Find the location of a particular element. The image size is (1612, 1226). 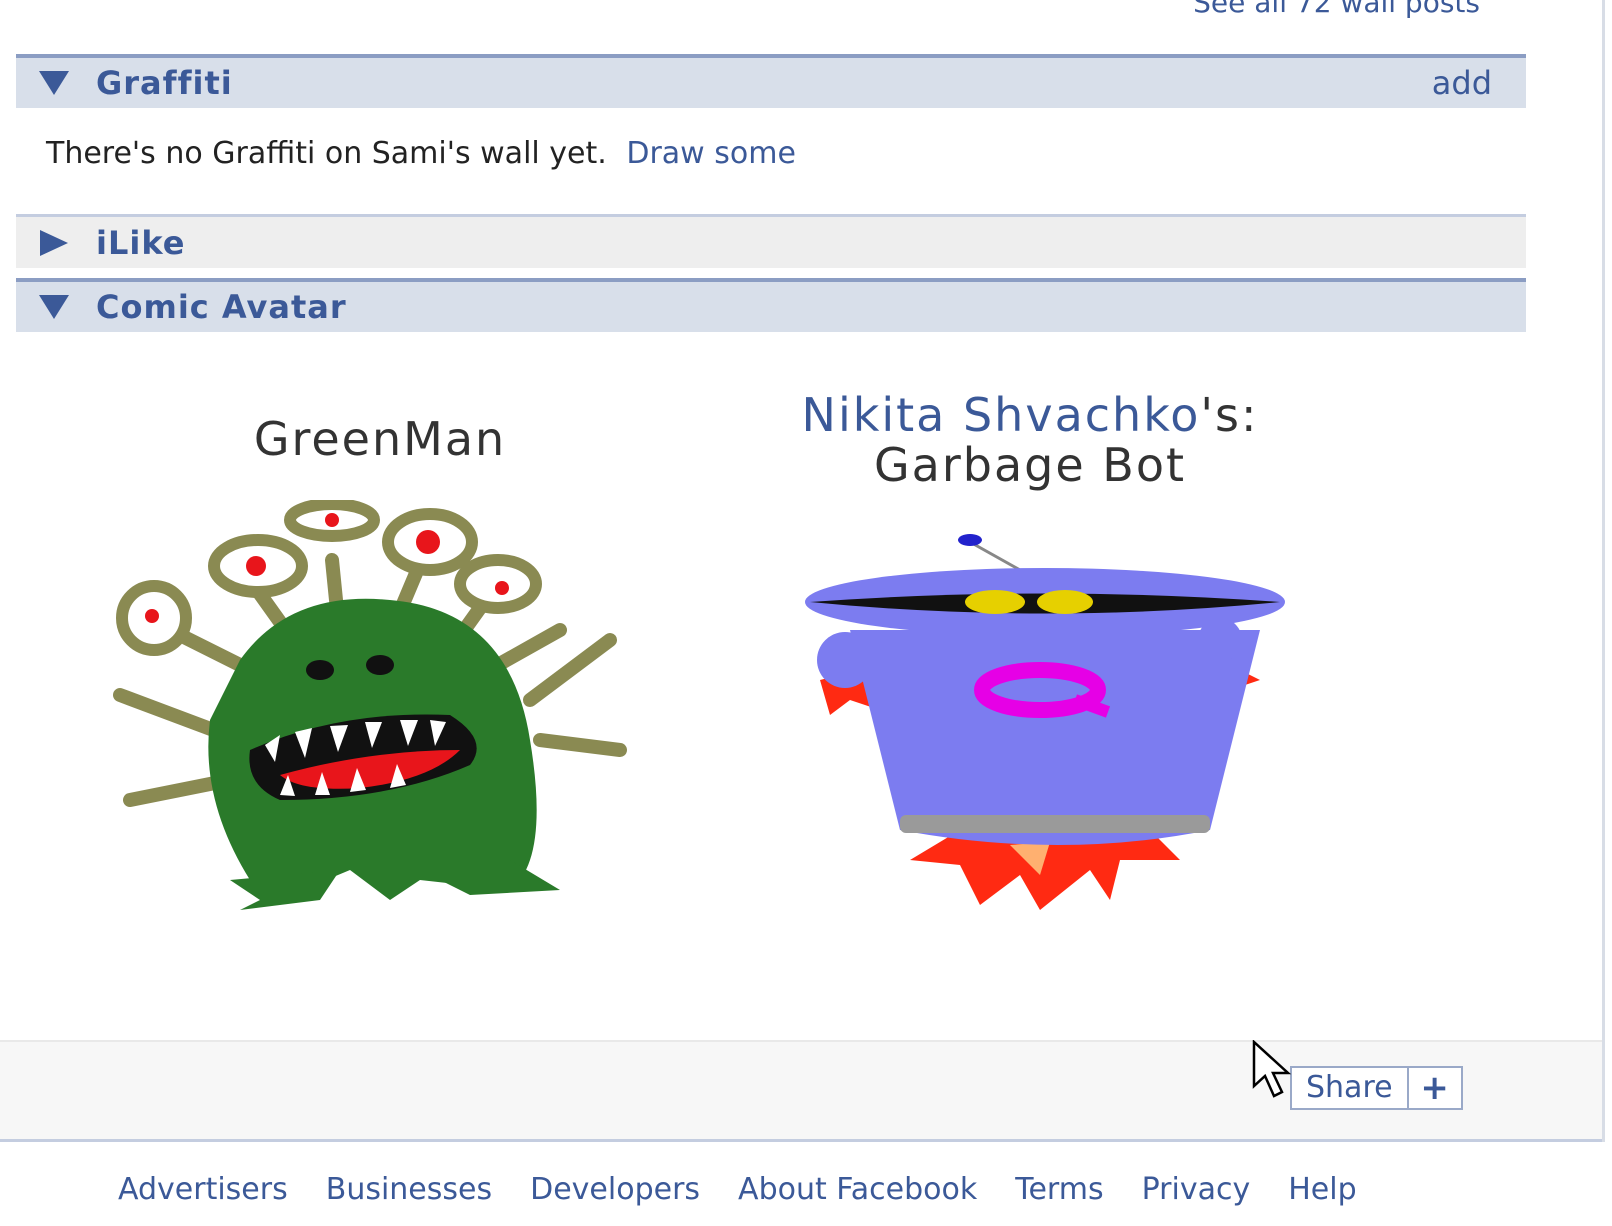

triangle-right-icon is located at coordinates (54, 242).